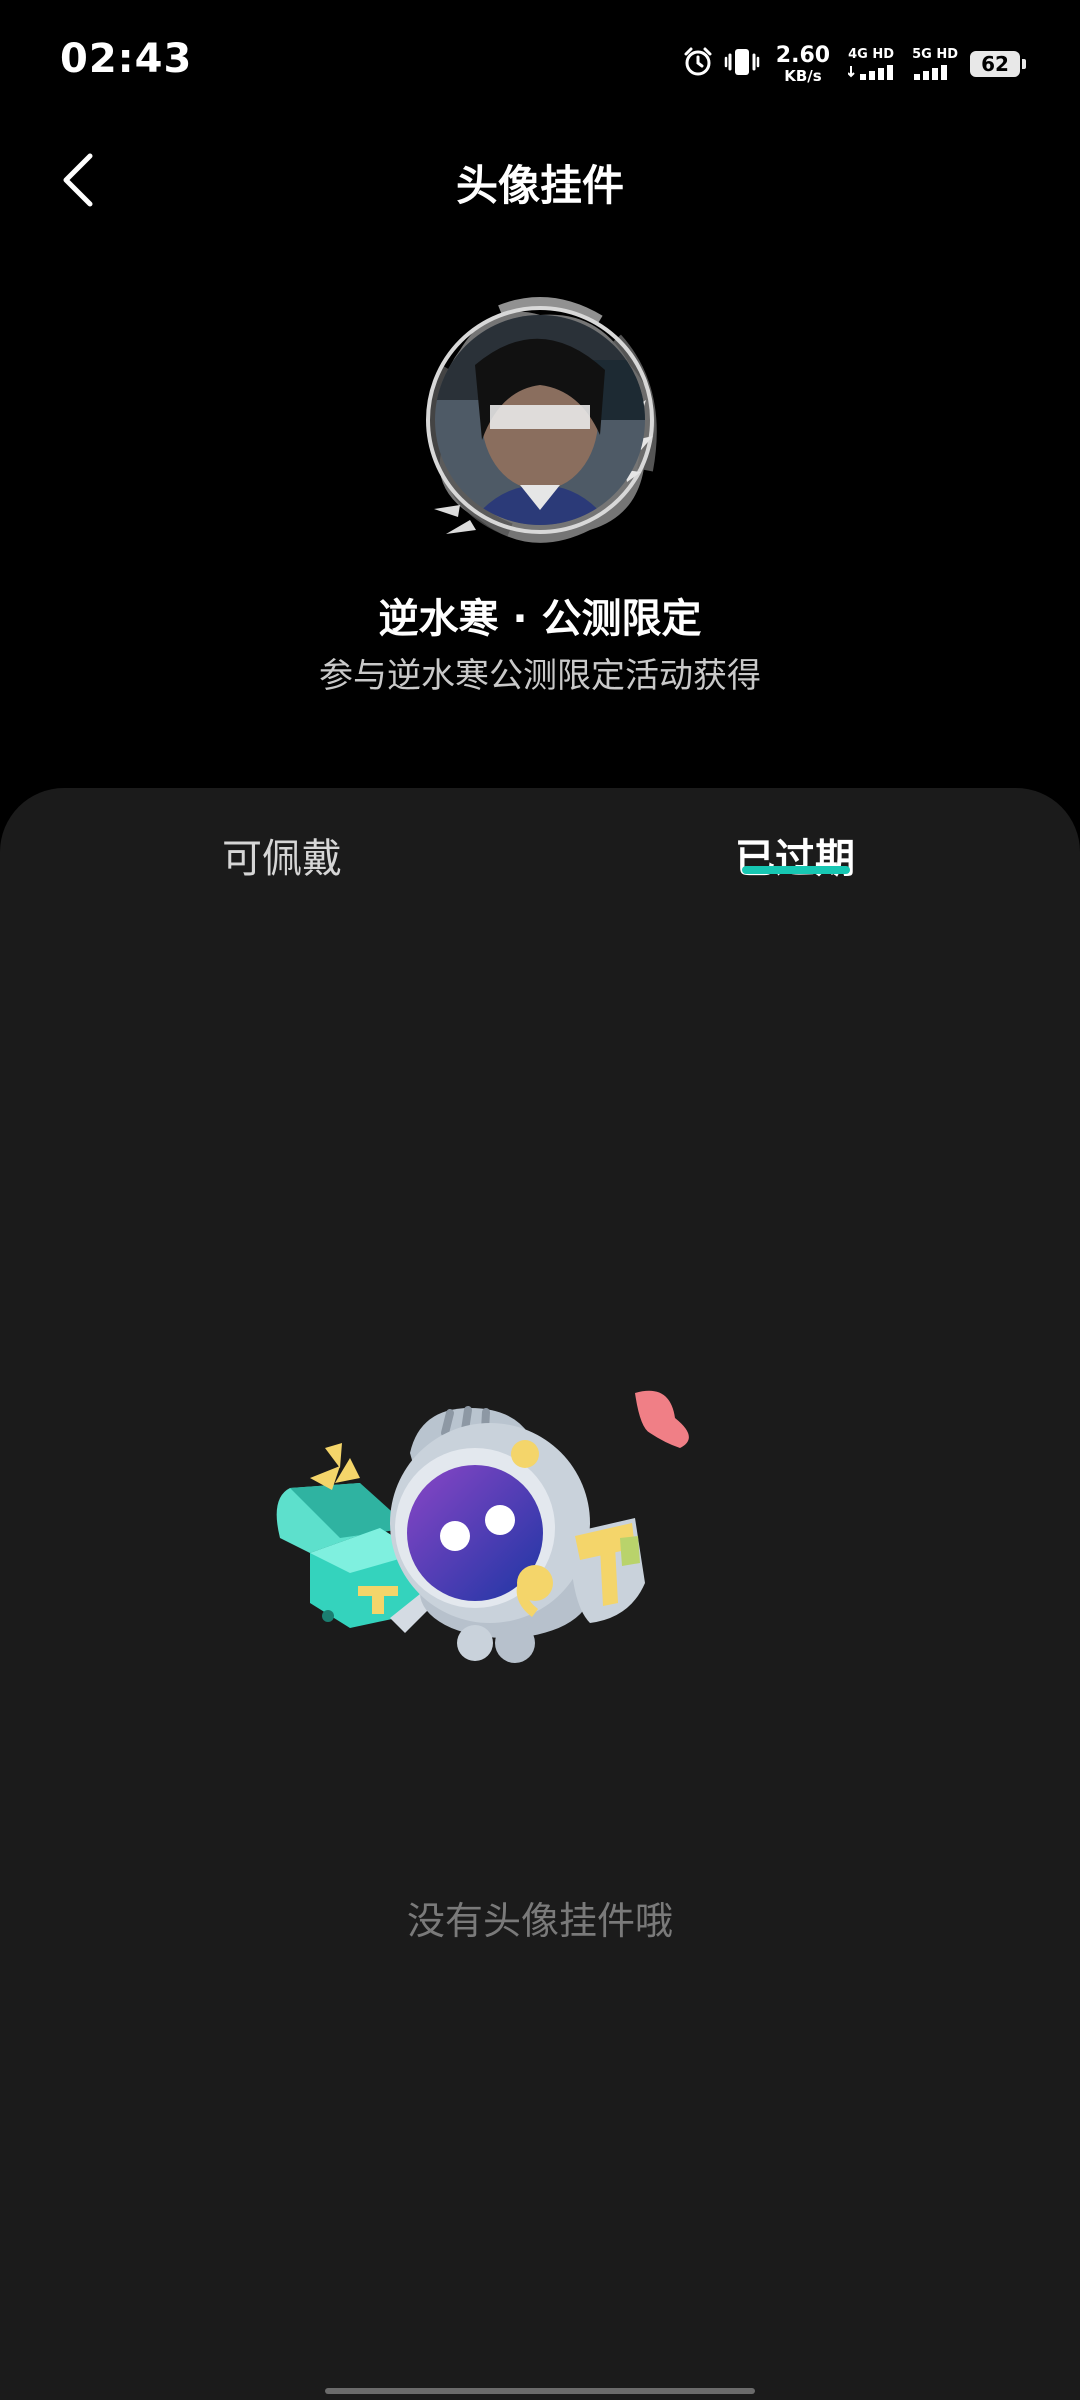 The width and height of the screenshot is (1080, 2400). I want to click on nav-bar: 头像挂件, so click(540, 180).